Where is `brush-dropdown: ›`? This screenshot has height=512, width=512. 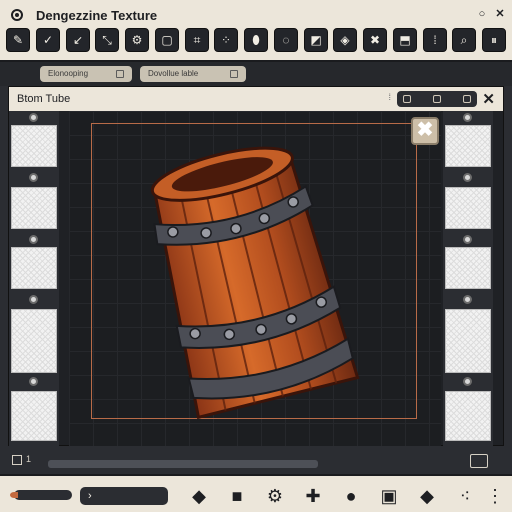
brush-dropdown: › is located at coordinates (124, 496).